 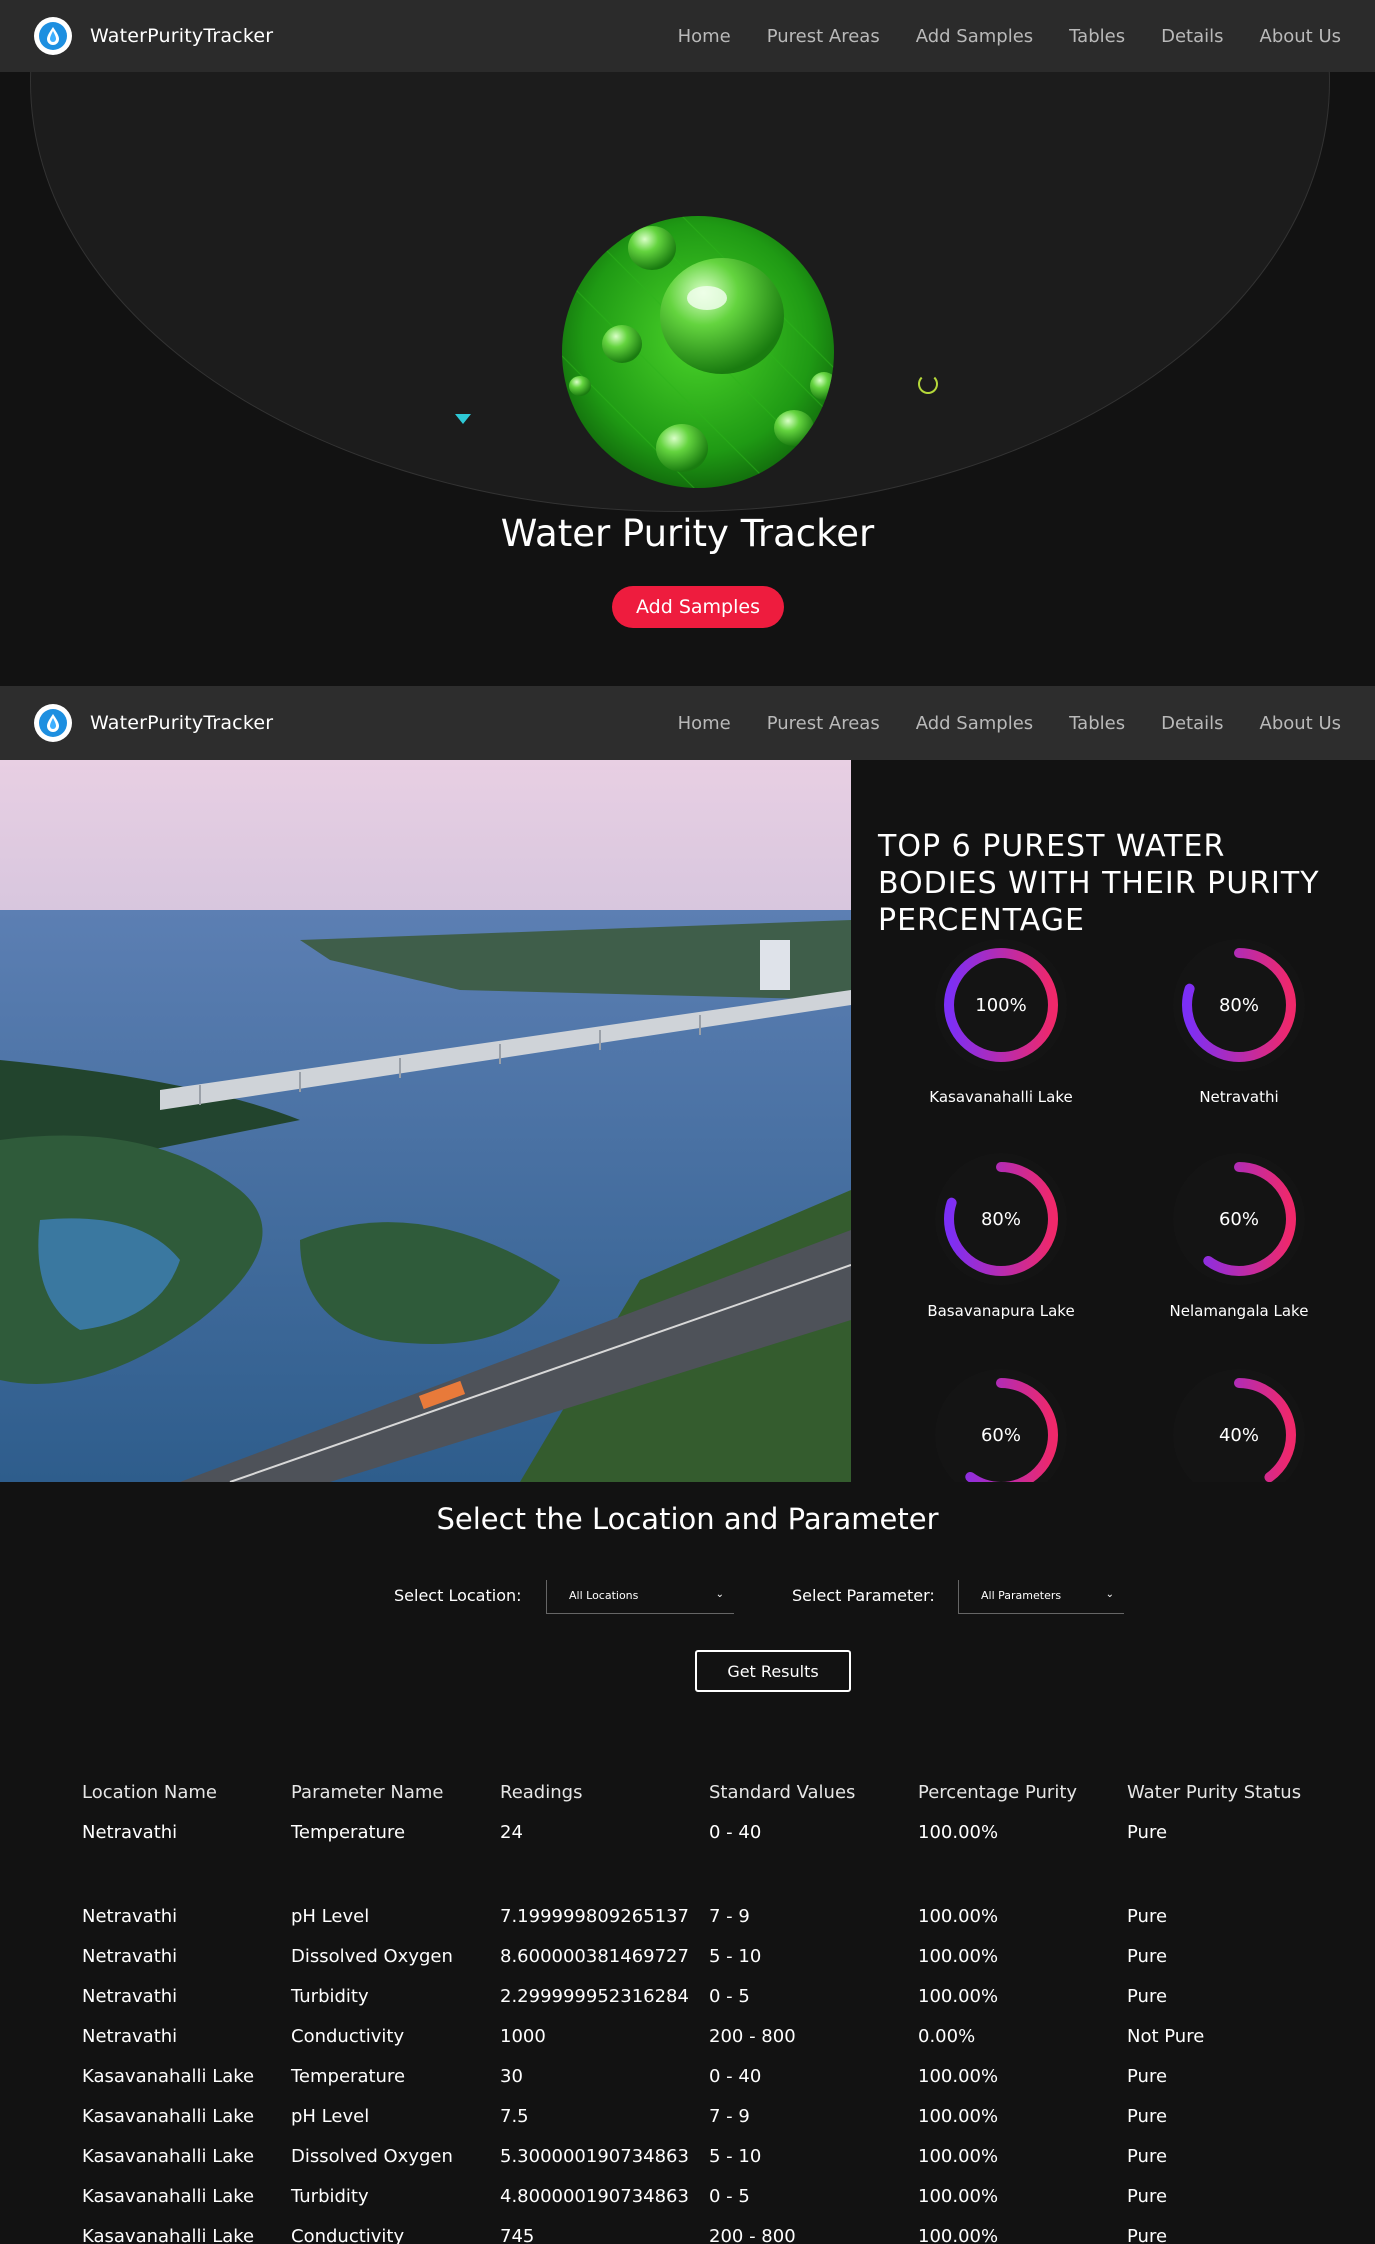 I want to click on gauge-value: 80%, so click(x=1001, y=1219).